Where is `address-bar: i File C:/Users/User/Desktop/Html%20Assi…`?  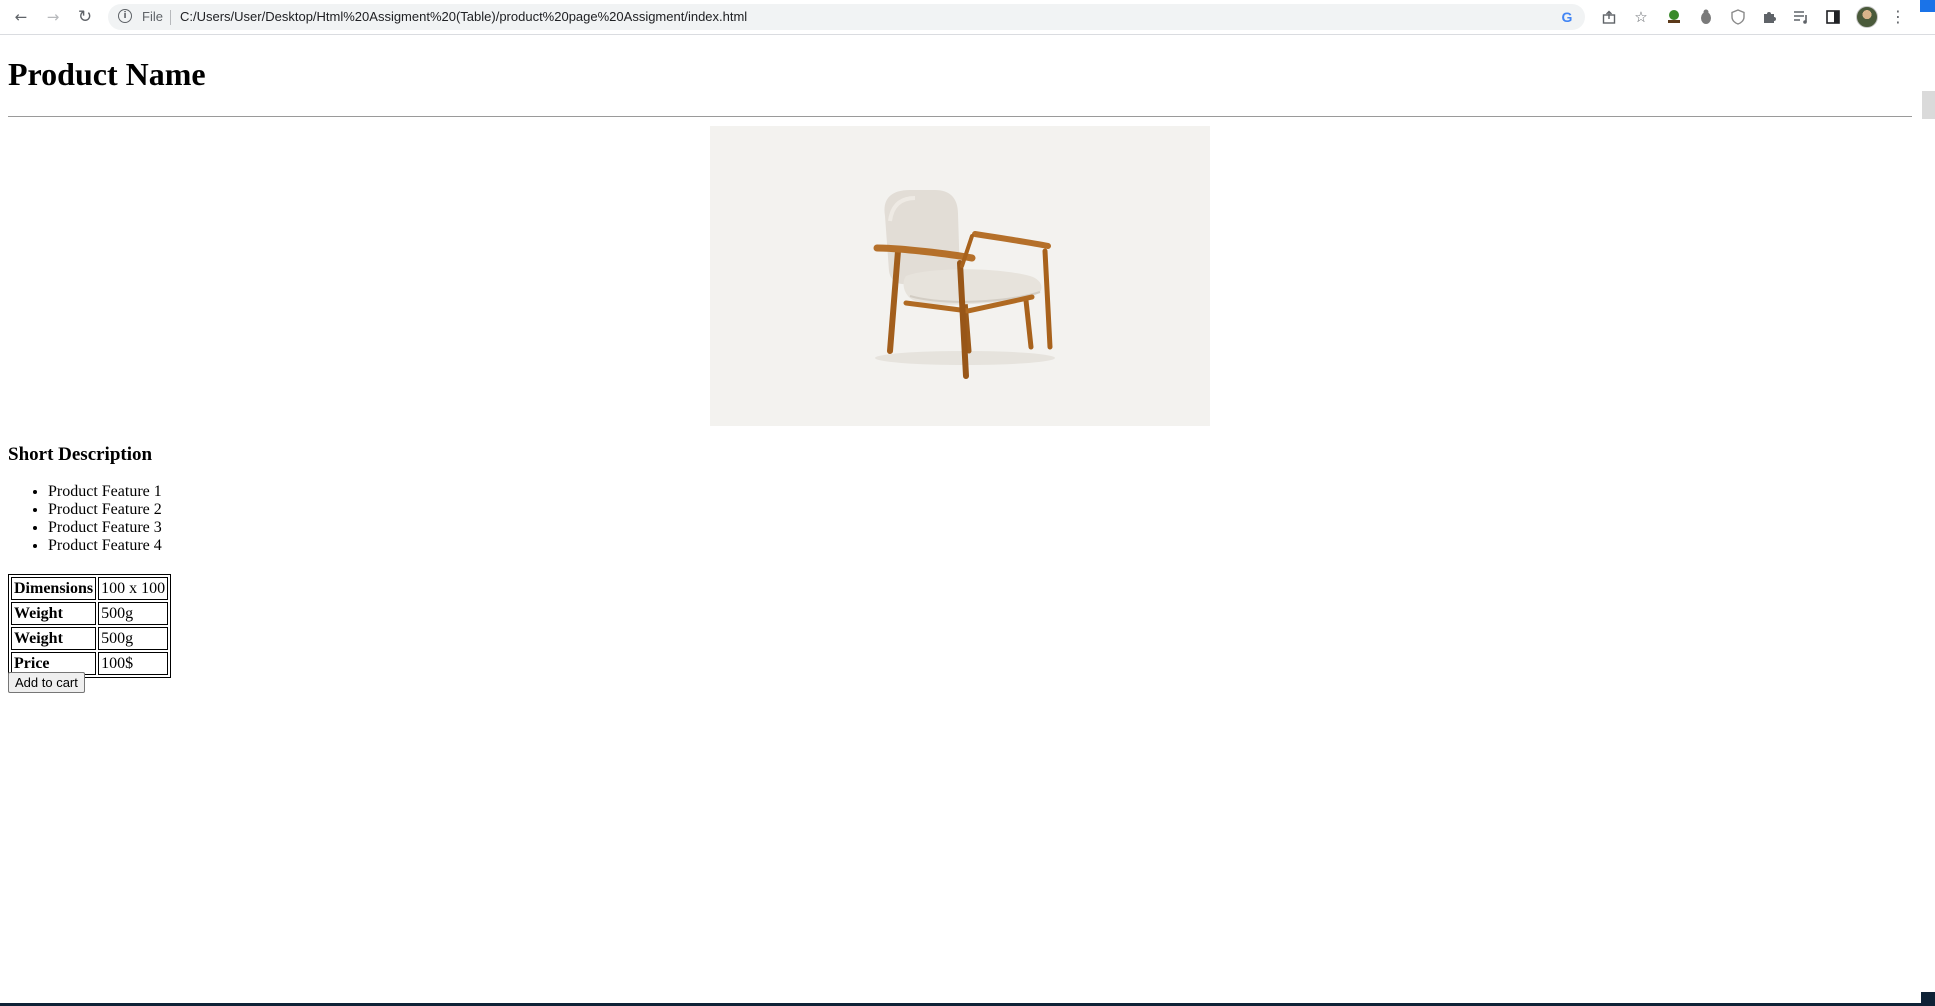 address-bar: i File C:/Users/User/Desktop/Html%20Assi… is located at coordinates (878, 17).